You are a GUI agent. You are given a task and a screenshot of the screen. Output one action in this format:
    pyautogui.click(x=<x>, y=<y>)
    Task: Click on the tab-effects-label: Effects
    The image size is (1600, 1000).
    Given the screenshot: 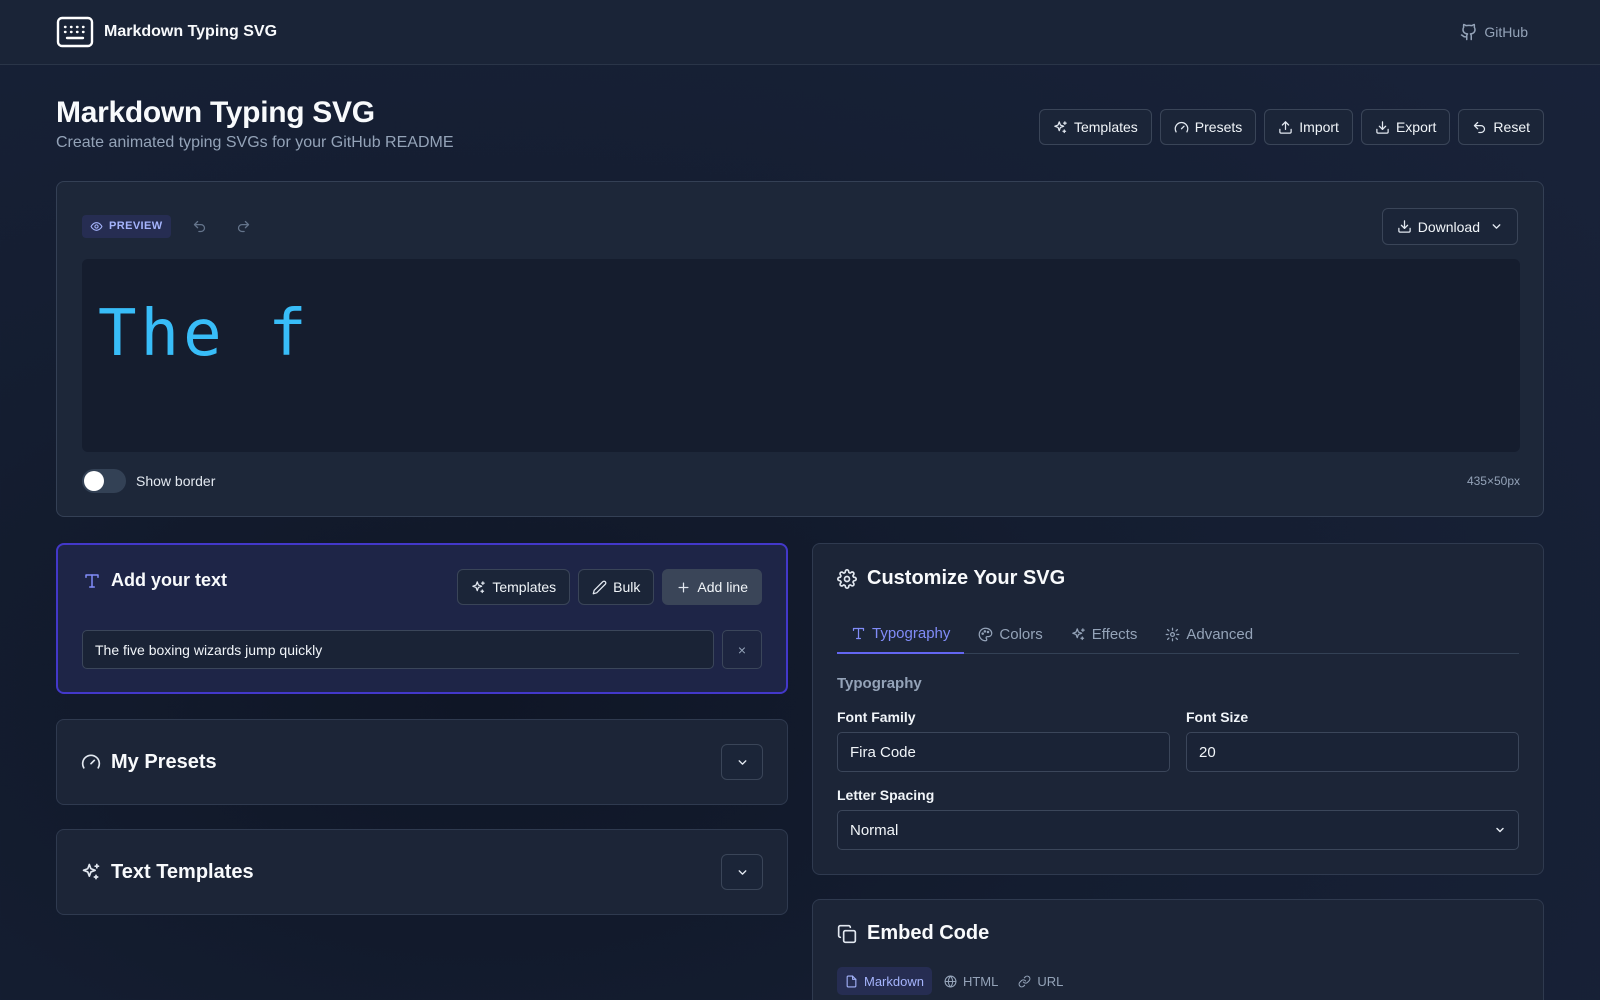 What is the action you would take?
    pyautogui.click(x=1114, y=634)
    